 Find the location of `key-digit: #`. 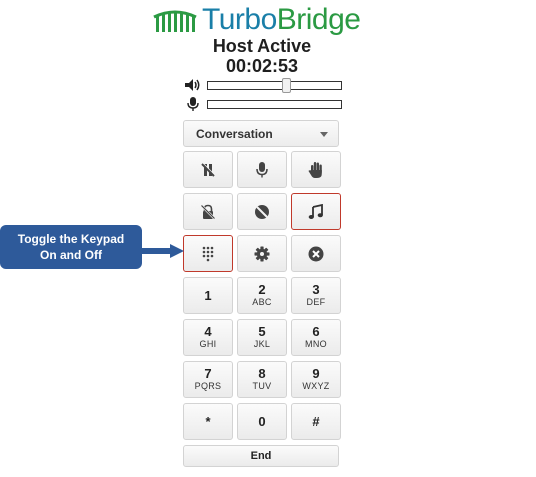

key-digit: # is located at coordinates (316, 421).